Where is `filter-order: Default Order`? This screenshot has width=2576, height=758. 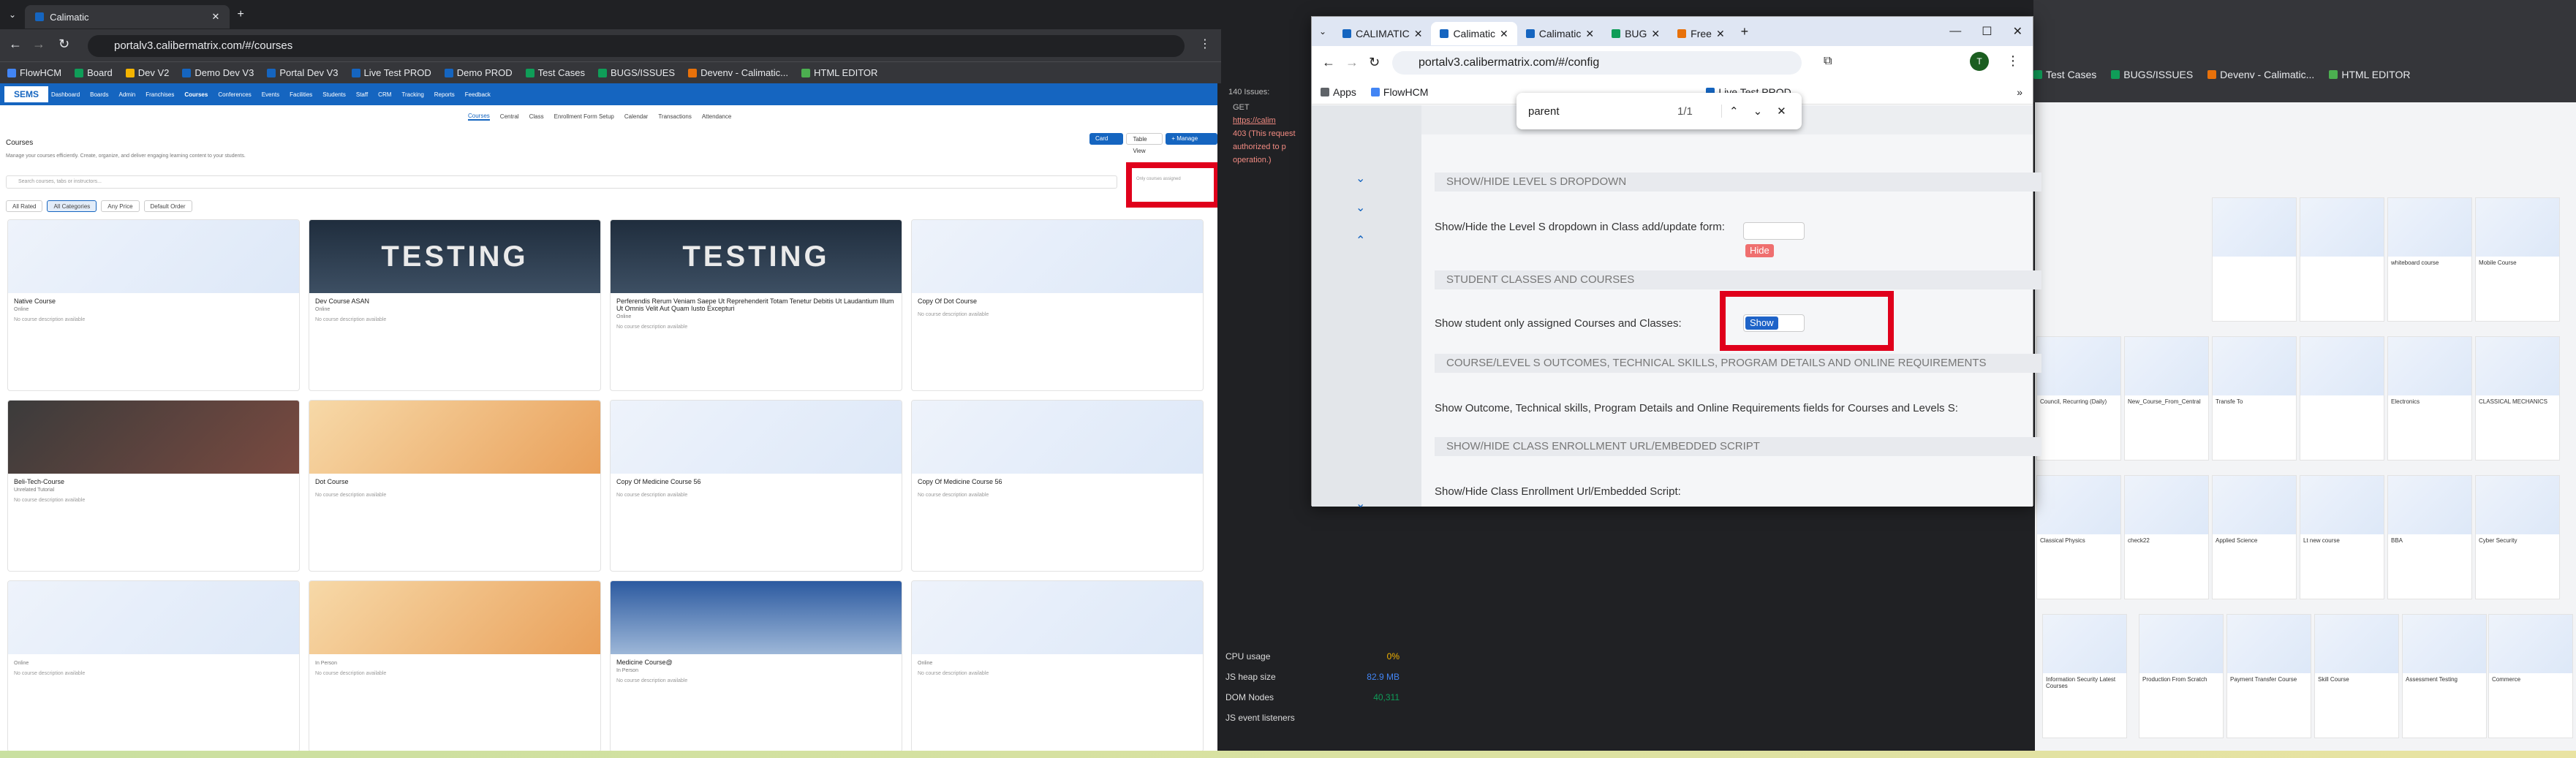 filter-order: Default Order is located at coordinates (167, 206).